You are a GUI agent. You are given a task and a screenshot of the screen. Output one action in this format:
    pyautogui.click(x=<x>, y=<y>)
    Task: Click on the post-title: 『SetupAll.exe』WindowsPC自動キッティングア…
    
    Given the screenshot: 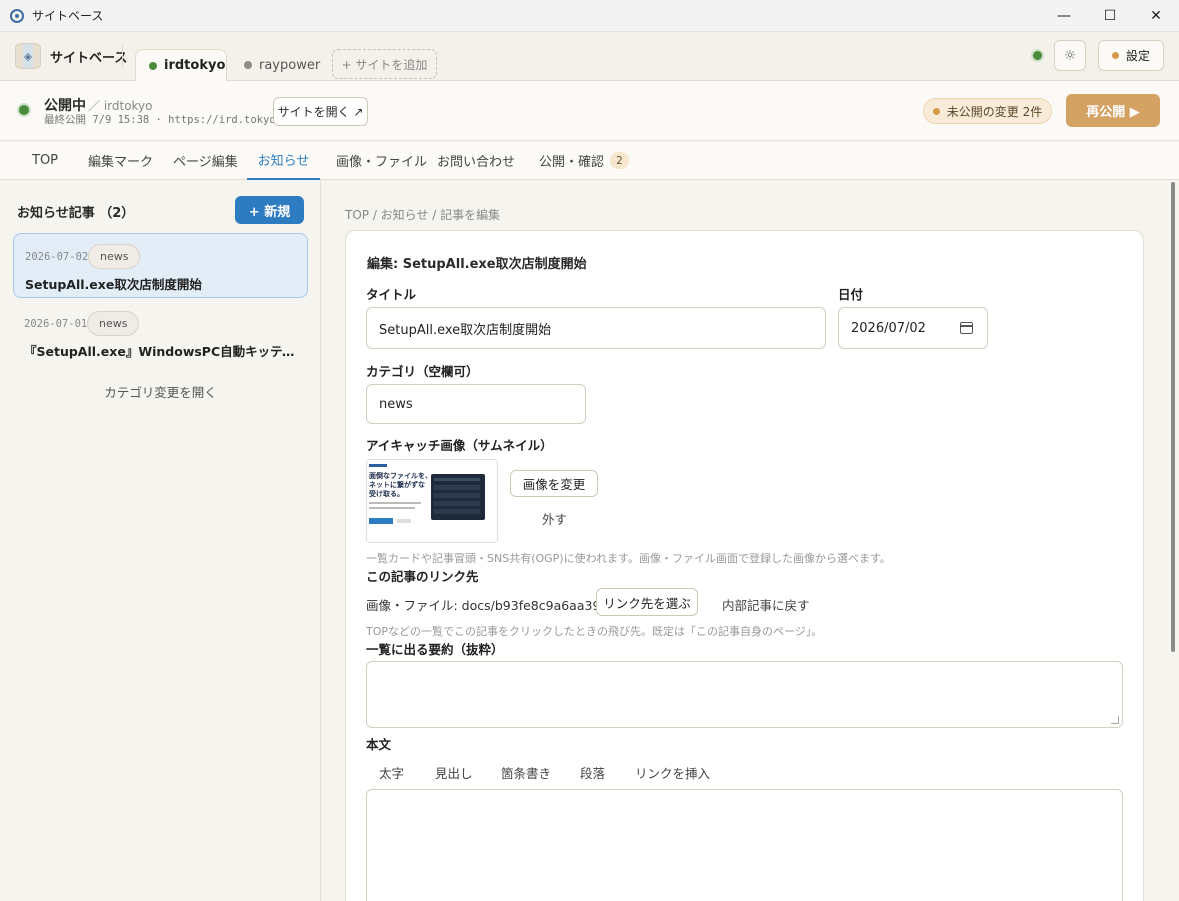 What is the action you would take?
    pyautogui.click(x=161, y=351)
    